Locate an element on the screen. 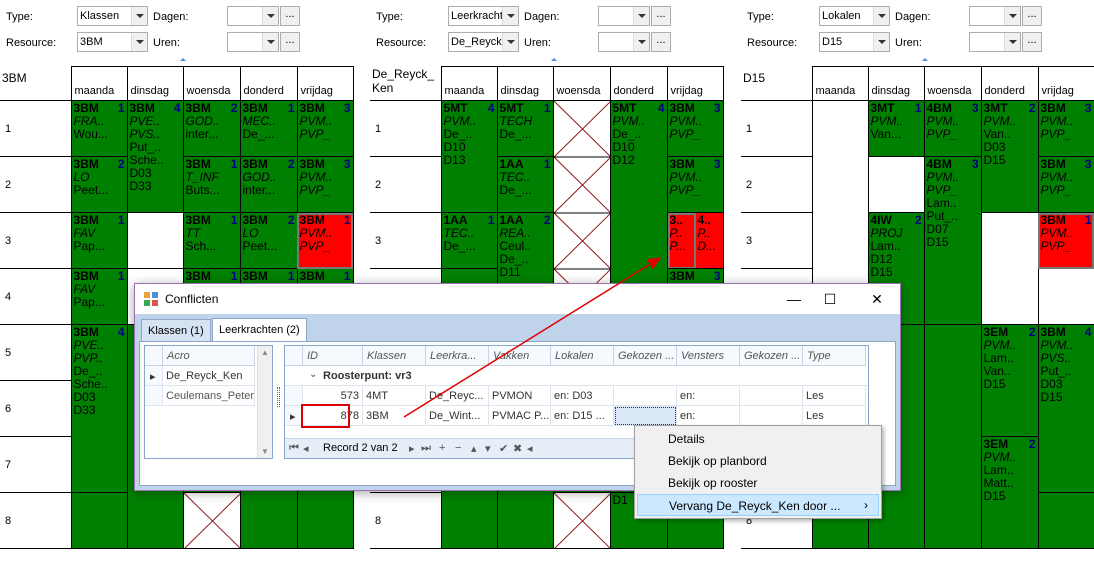 Image resolution: width=1094 pixels, height=569 pixels. group-row: ⌄ Roosterpunt: vr3 is located at coordinates (576, 376).